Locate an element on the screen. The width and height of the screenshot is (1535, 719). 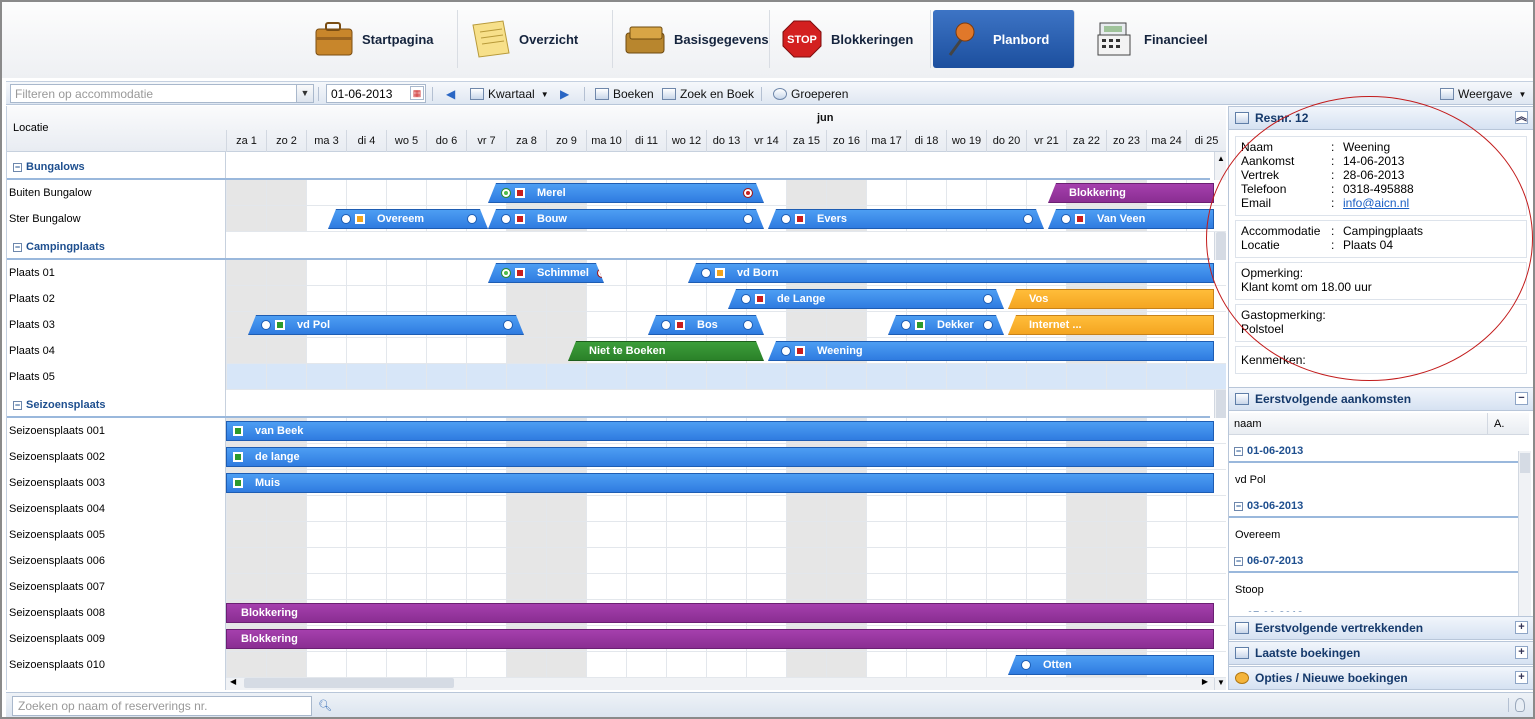
expand-icon: + is located at coordinates (1521, 652).